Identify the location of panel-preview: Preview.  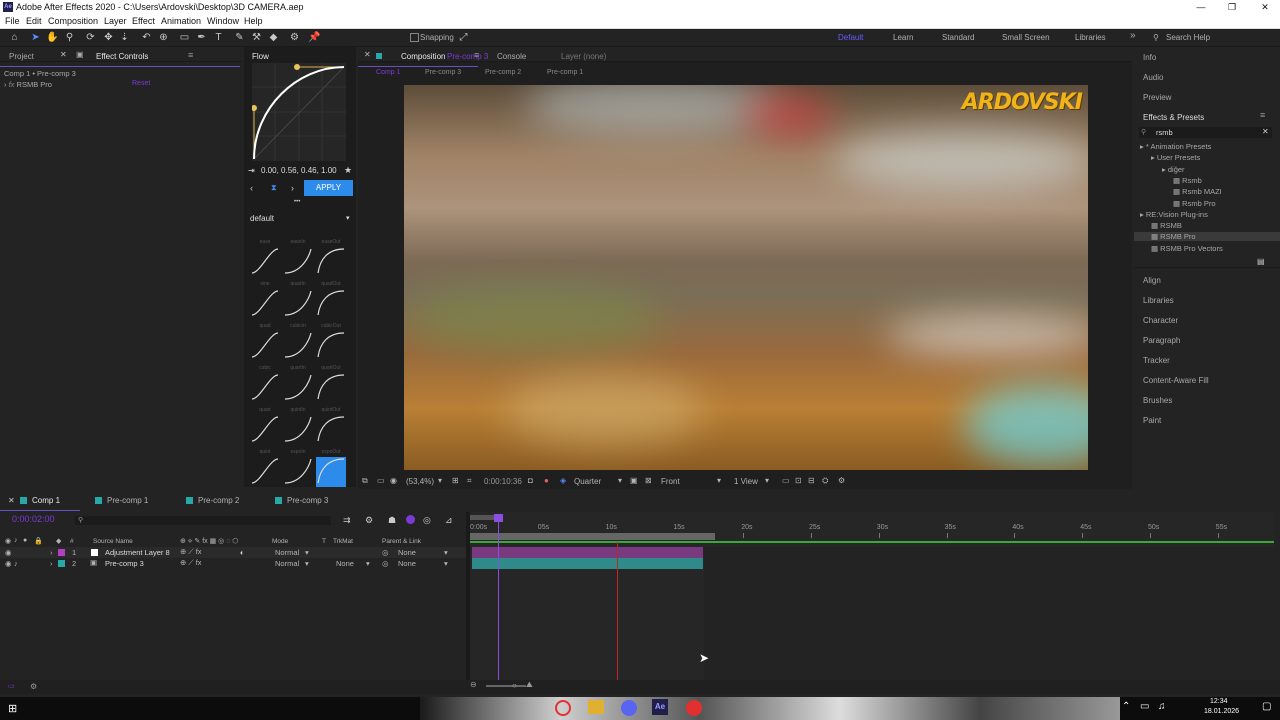
(1157, 97).